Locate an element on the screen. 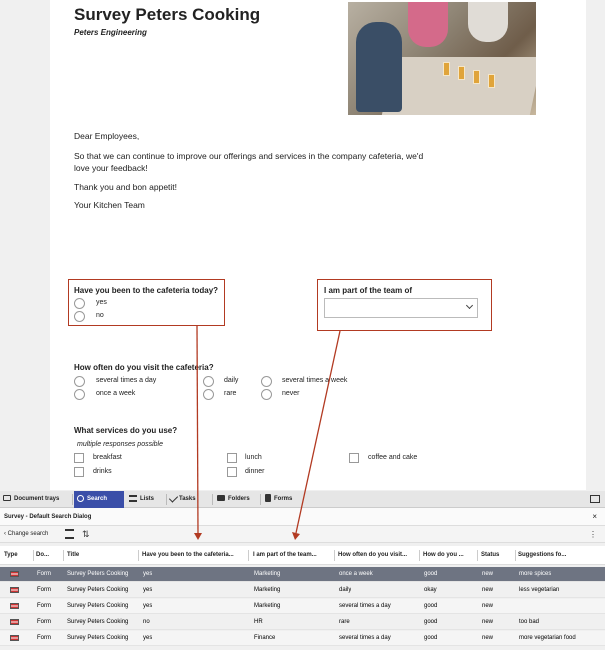 The height and width of the screenshot is (650, 605). option-label: drinks is located at coordinates (102, 471).